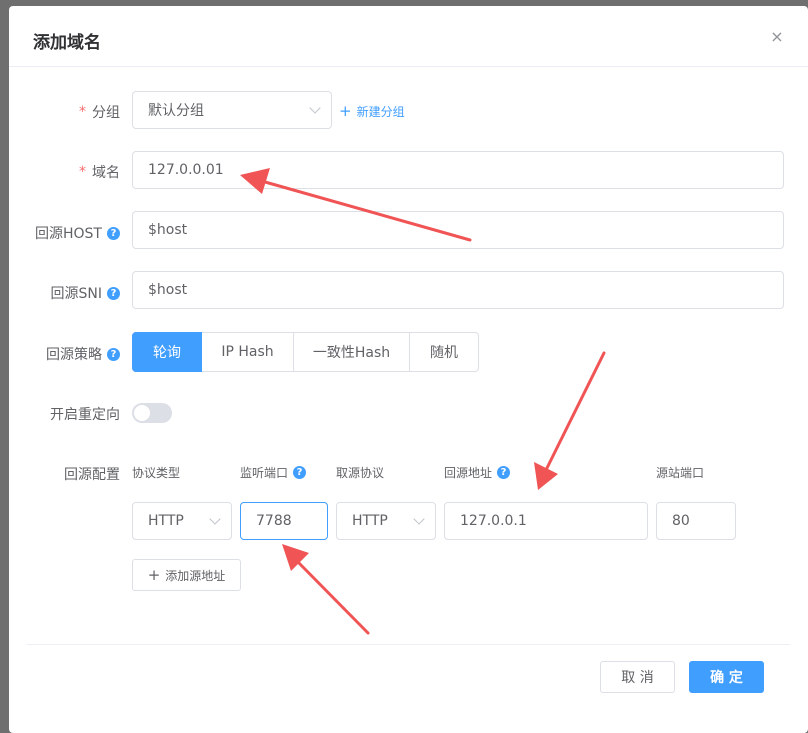  I want to click on header-divider, so click(408, 66).